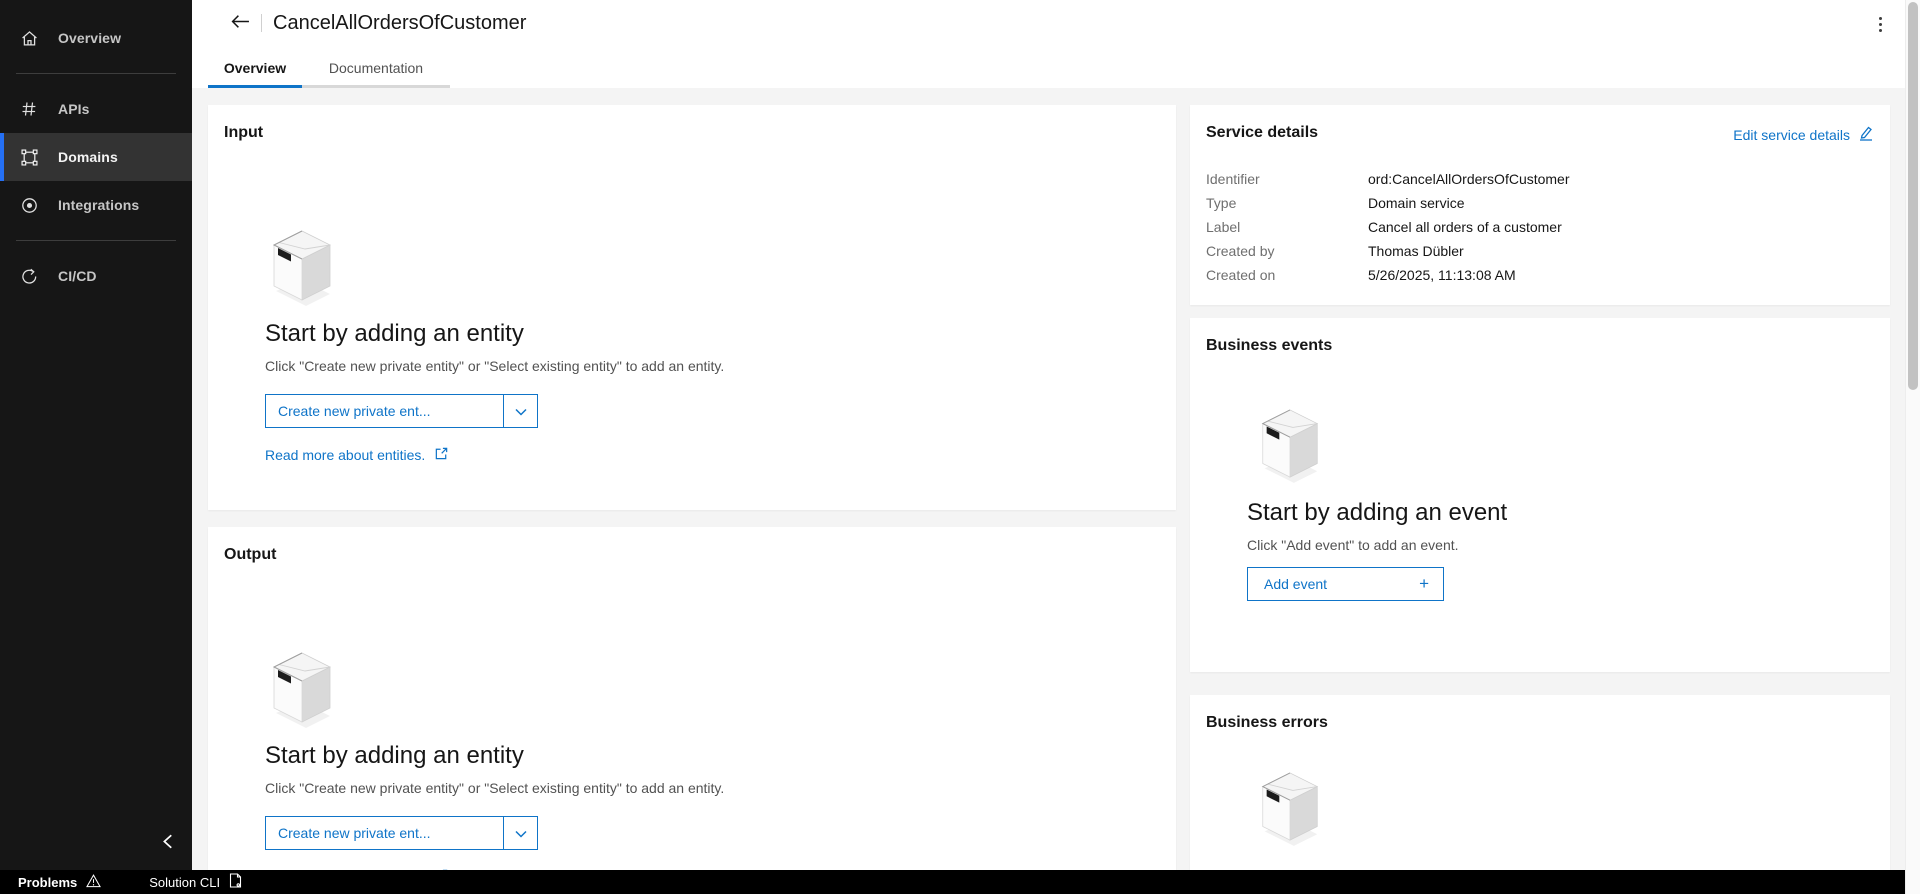  I want to click on sidebar-item-label: Domains, so click(88, 157).